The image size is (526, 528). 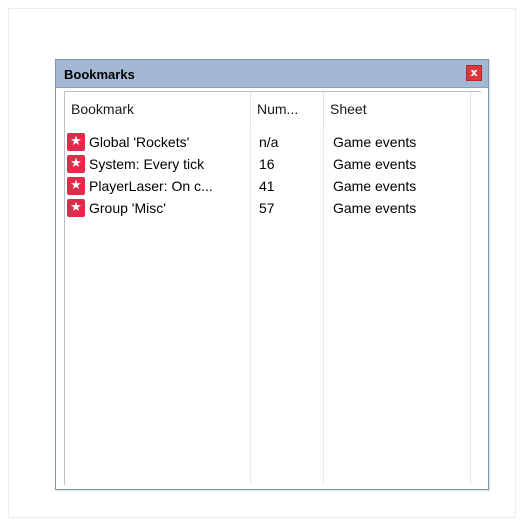 I want to click on bookmark-name: Global 'Rockets', so click(x=139, y=142).